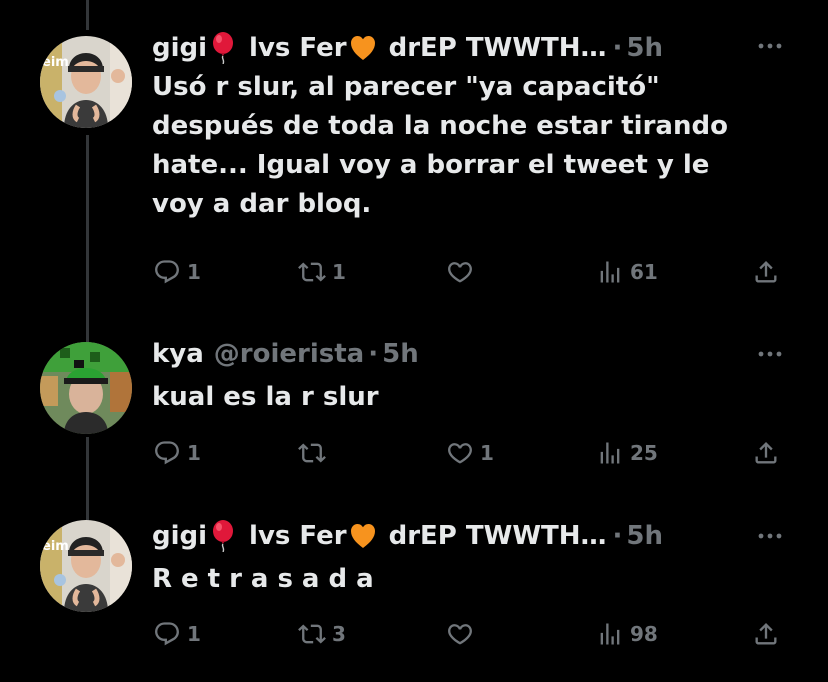 The width and height of the screenshot is (828, 682). What do you see at coordinates (406, 87) in the screenshot?
I see `tweet-text-line: Usó r slur, al parecer "ya capacitó"` at bounding box center [406, 87].